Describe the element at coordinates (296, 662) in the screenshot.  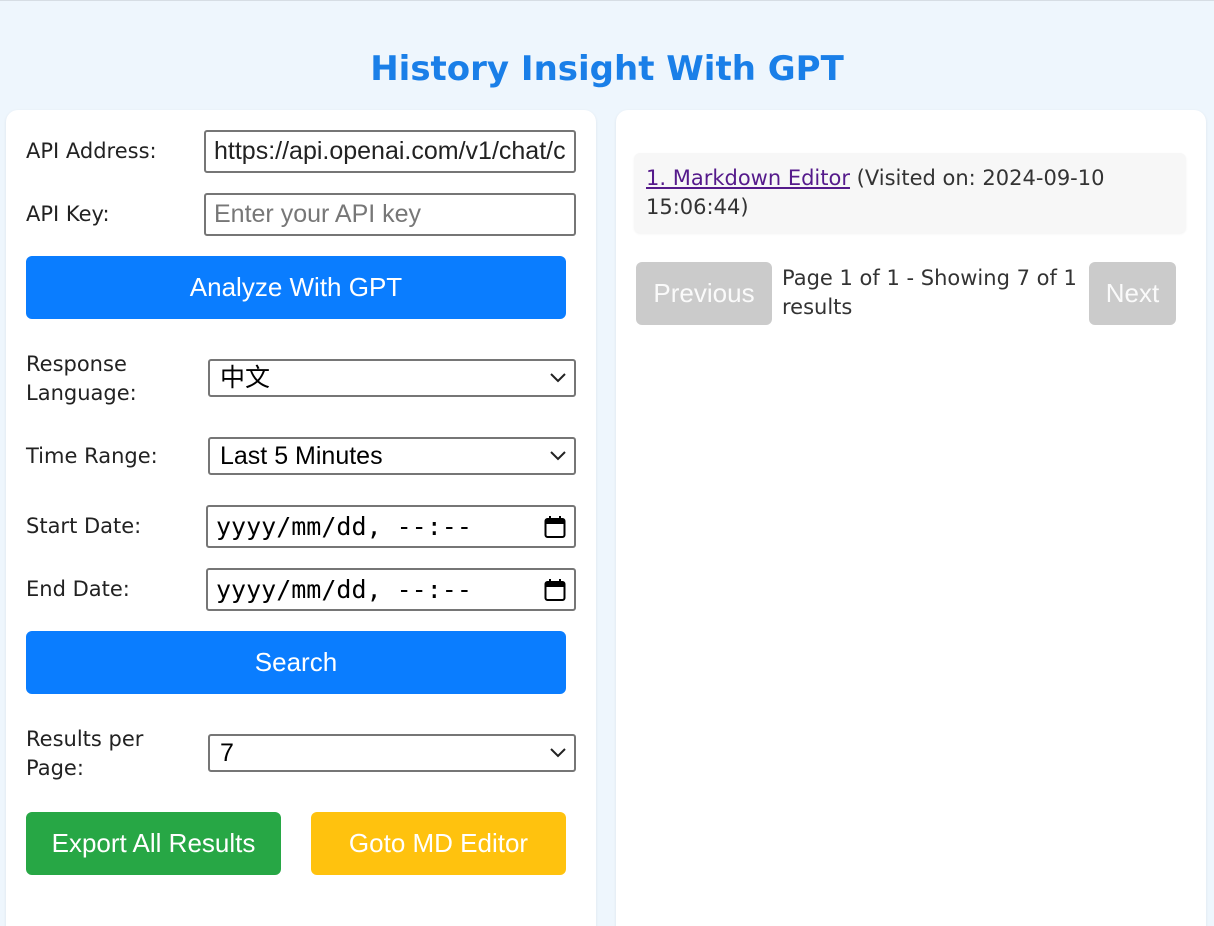
I see `search-button: Search` at that location.